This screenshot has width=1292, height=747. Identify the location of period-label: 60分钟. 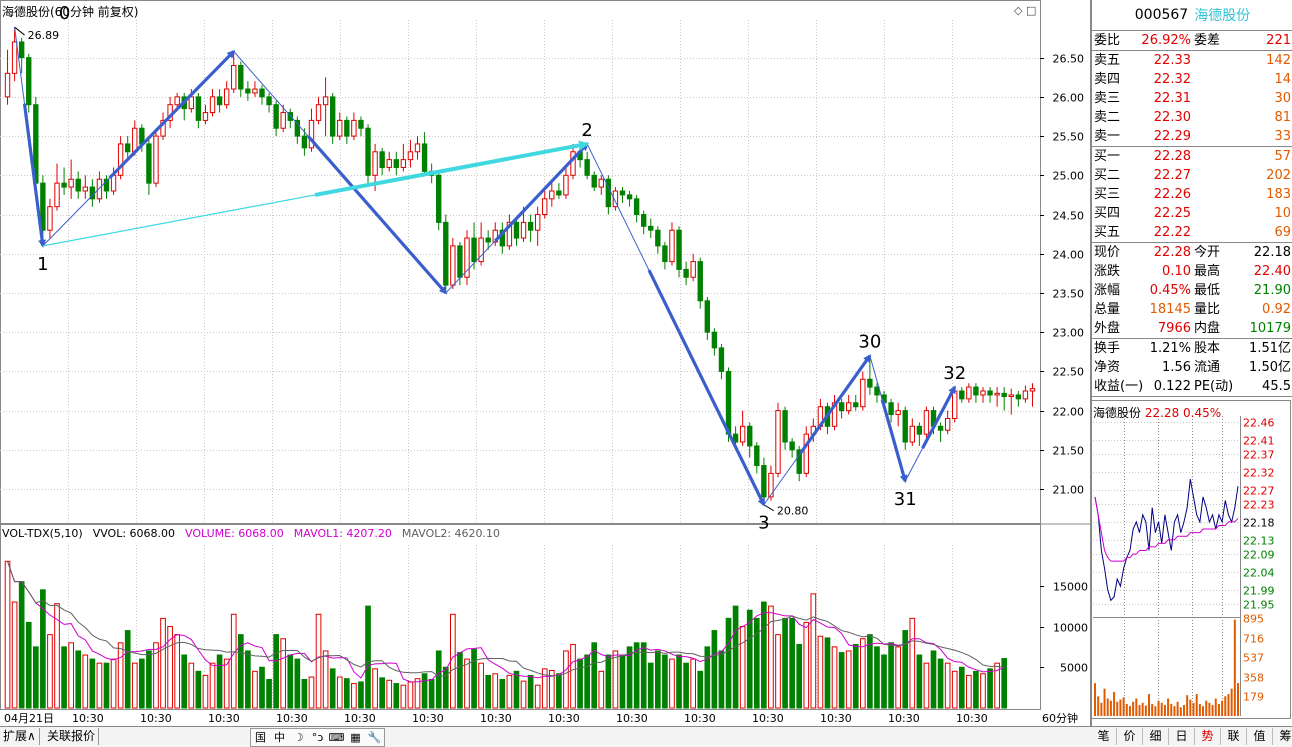
(1060, 718).